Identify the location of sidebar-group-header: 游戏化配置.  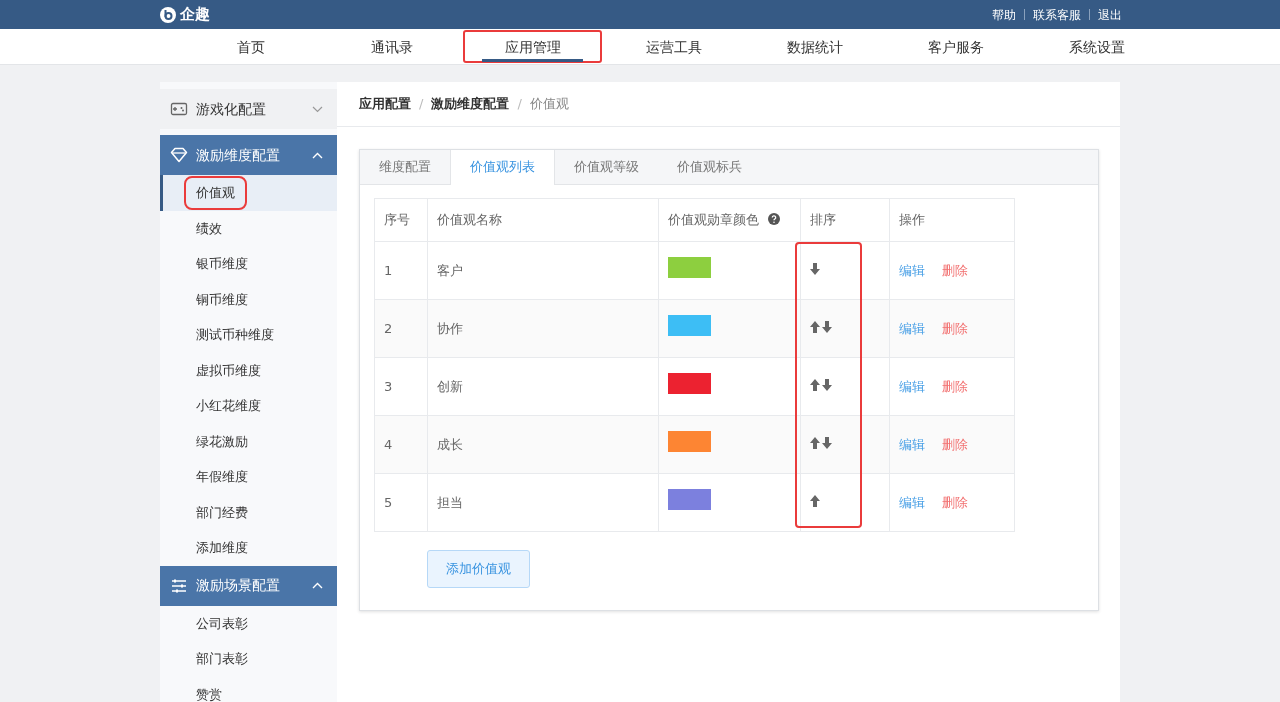
(248, 109).